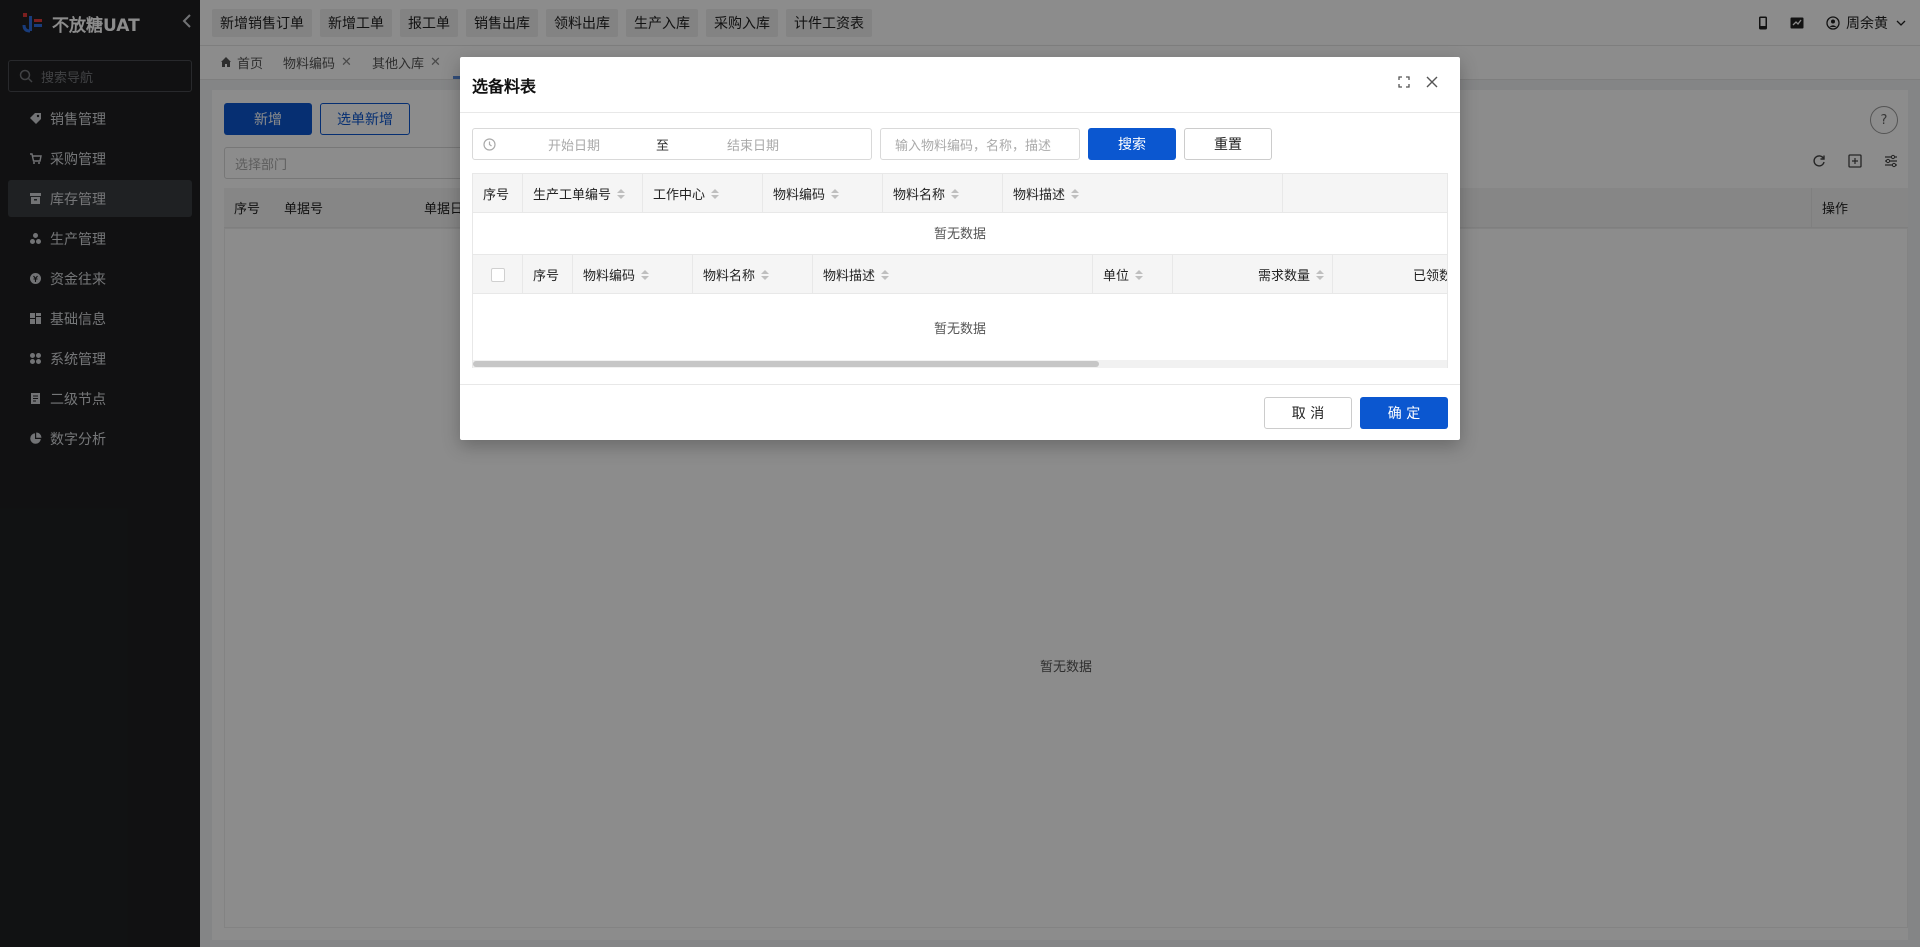 The height and width of the screenshot is (947, 1920). I want to click on horizontal-scrollbar, so click(960, 364).